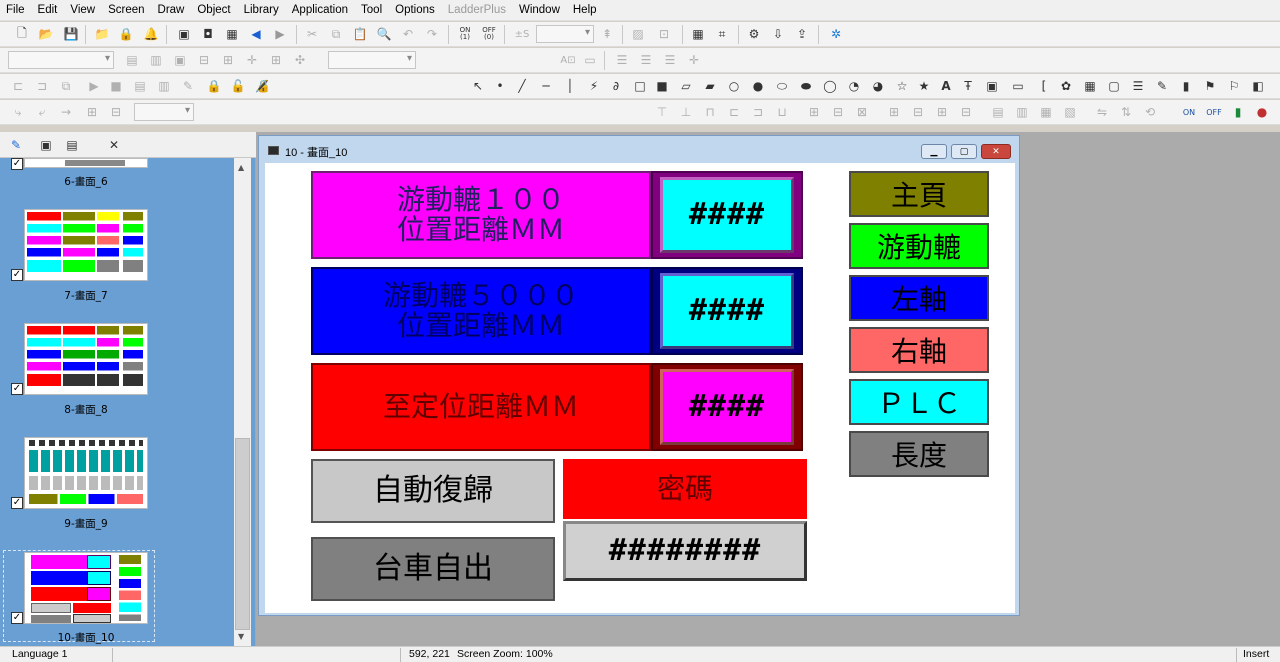 The image size is (1280, 662). I want to click on arrow-right-icon: →, so click(66, 112).